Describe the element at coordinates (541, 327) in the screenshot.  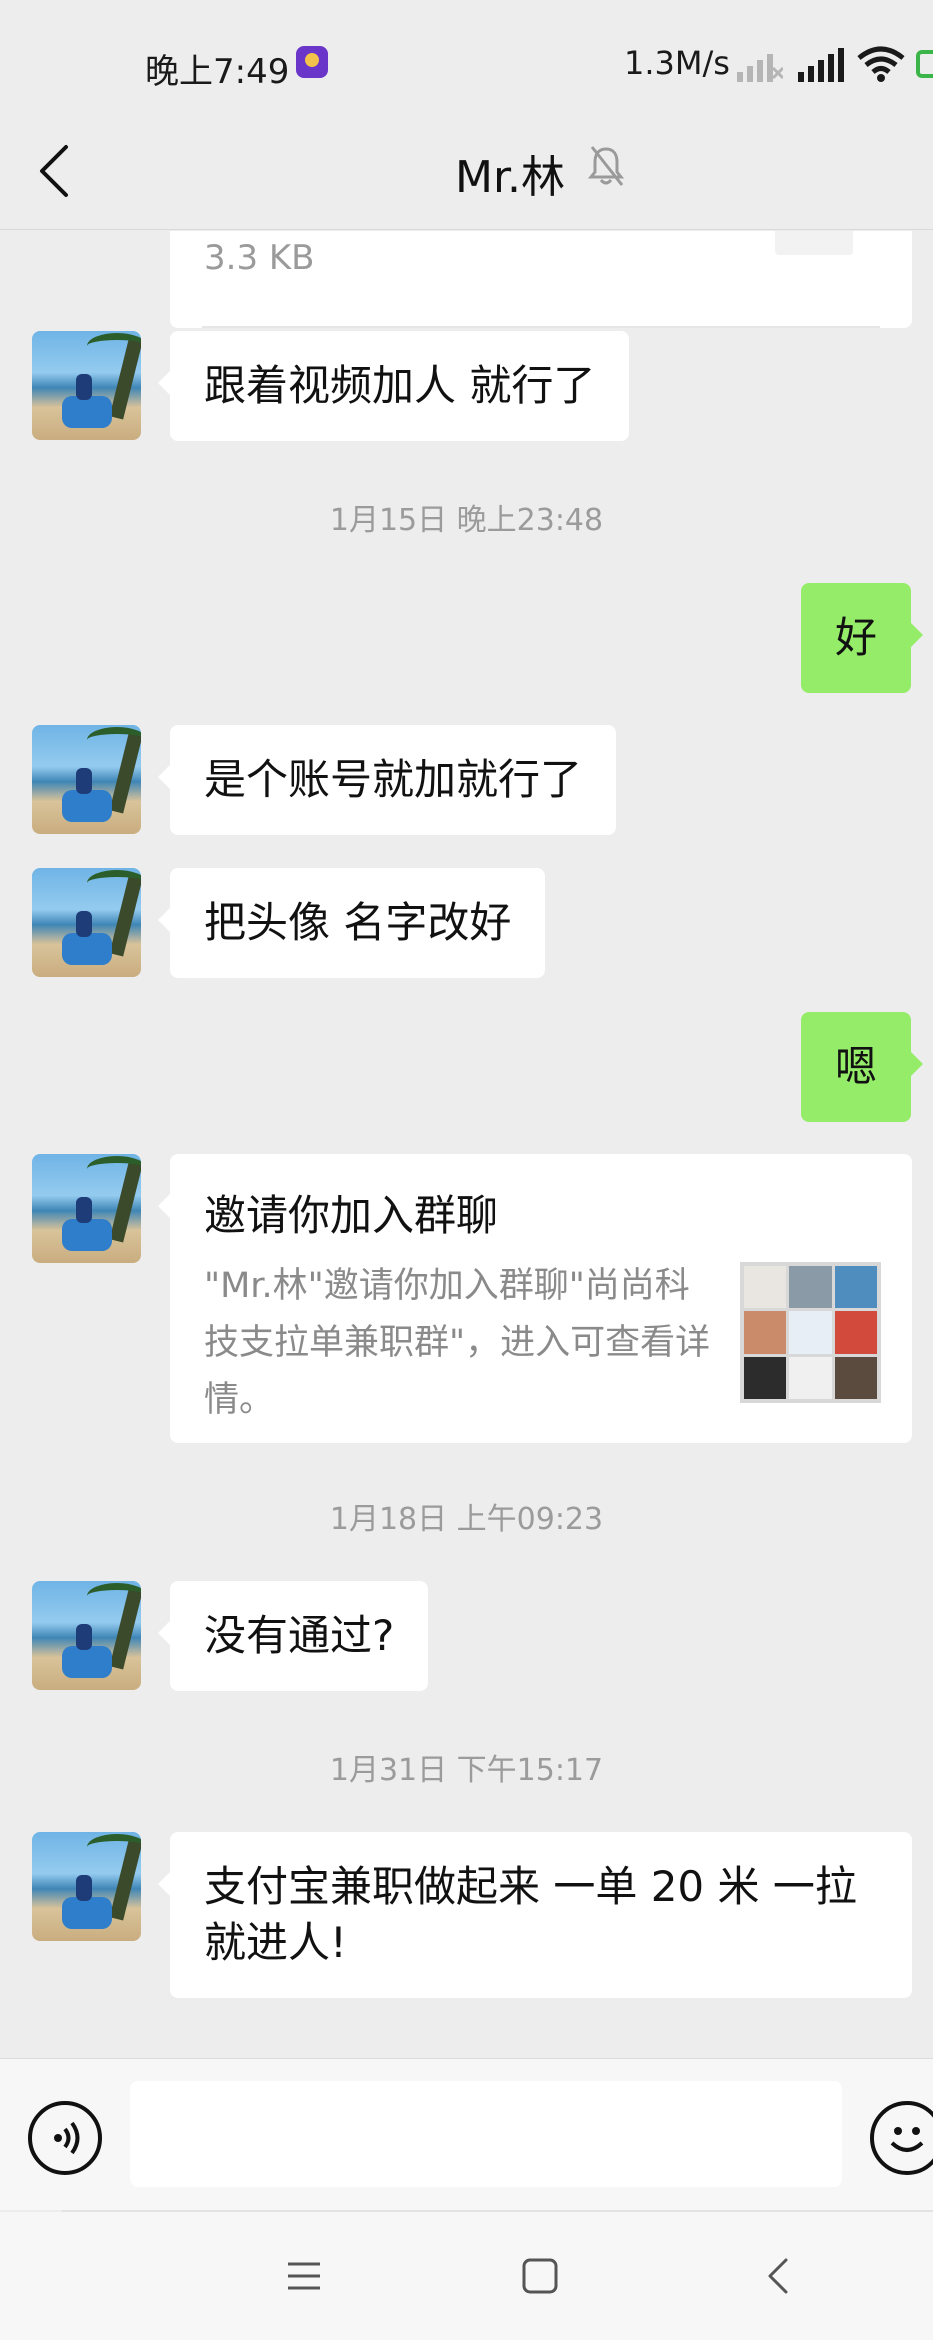
I see `file-card-divider` at that location.